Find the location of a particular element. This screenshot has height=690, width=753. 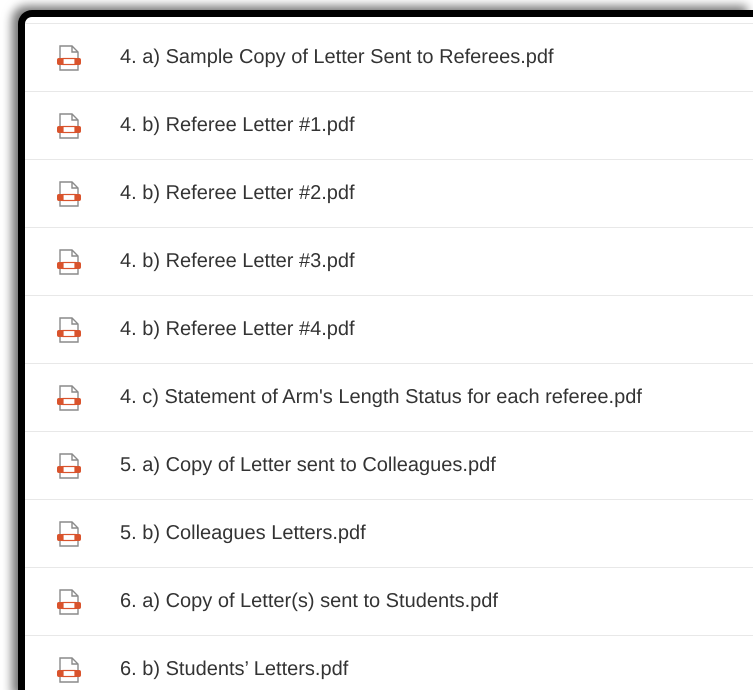

file-name: 4. b) Referee Letter #1.pdf is located at coordinates (237, 125).